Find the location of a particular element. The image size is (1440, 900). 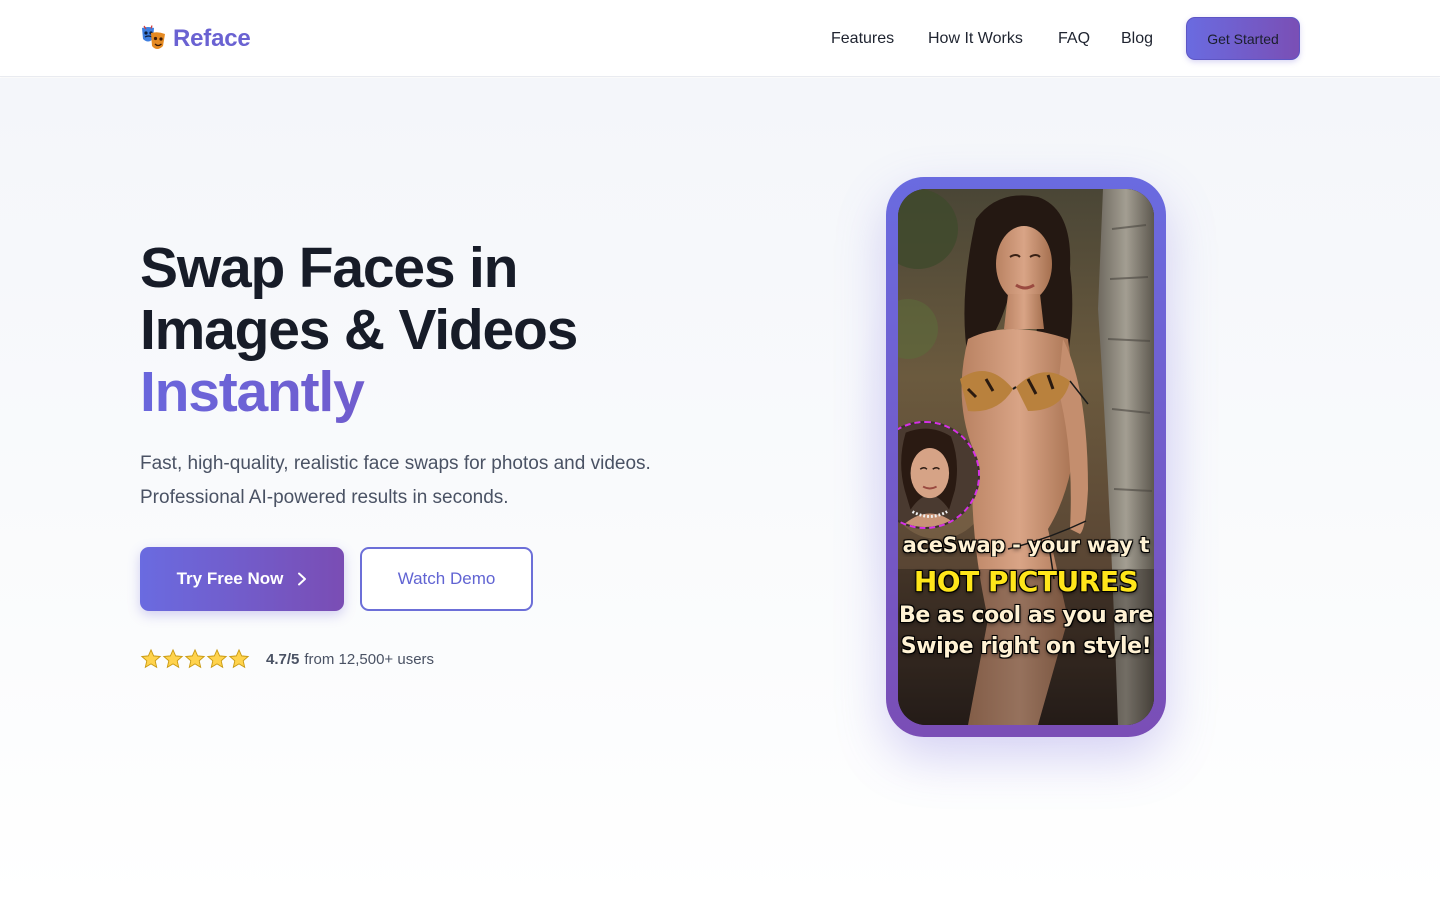

masks-icon is located at coordinates (153, 37).